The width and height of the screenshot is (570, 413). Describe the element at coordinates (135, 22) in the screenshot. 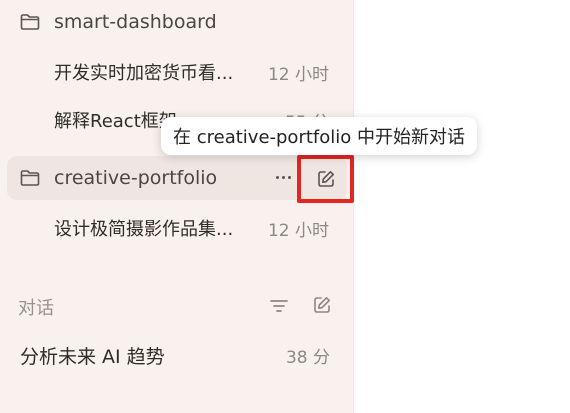

I see `project-name: smart-dashboard` at that location.